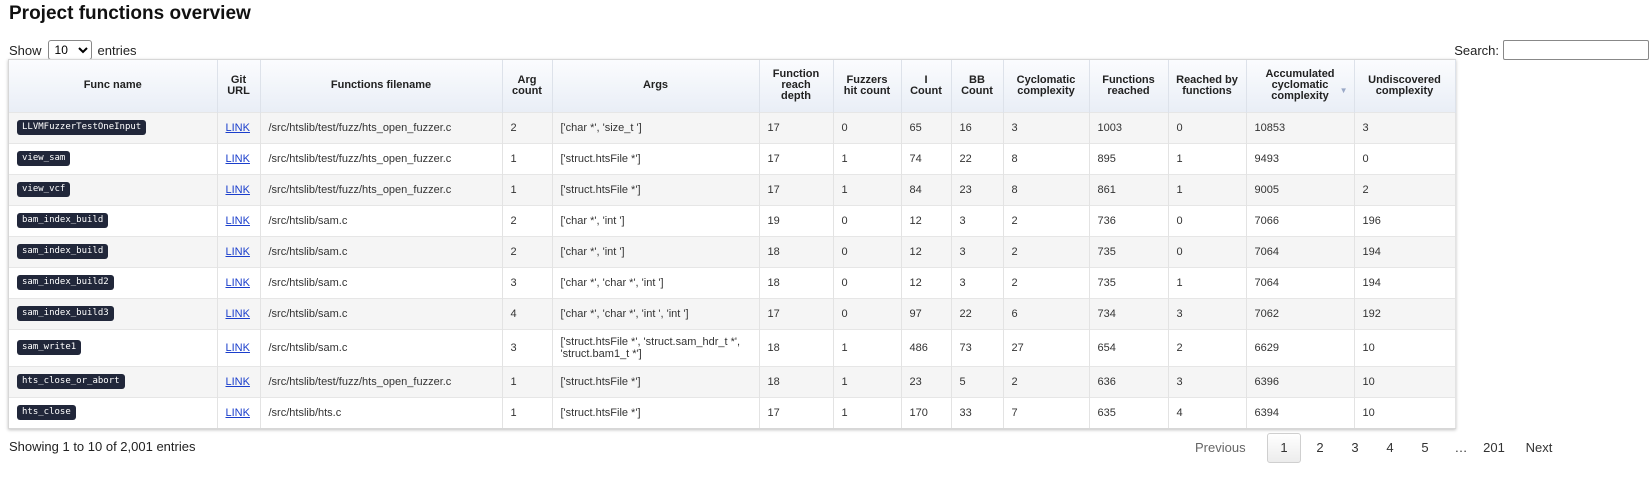 This screenshot has height=490, width=1649. What do you see at coordinates (113, 158) in the screenshot?
I see `cell-func-name: view_sam` at bounding box center [113, 158].